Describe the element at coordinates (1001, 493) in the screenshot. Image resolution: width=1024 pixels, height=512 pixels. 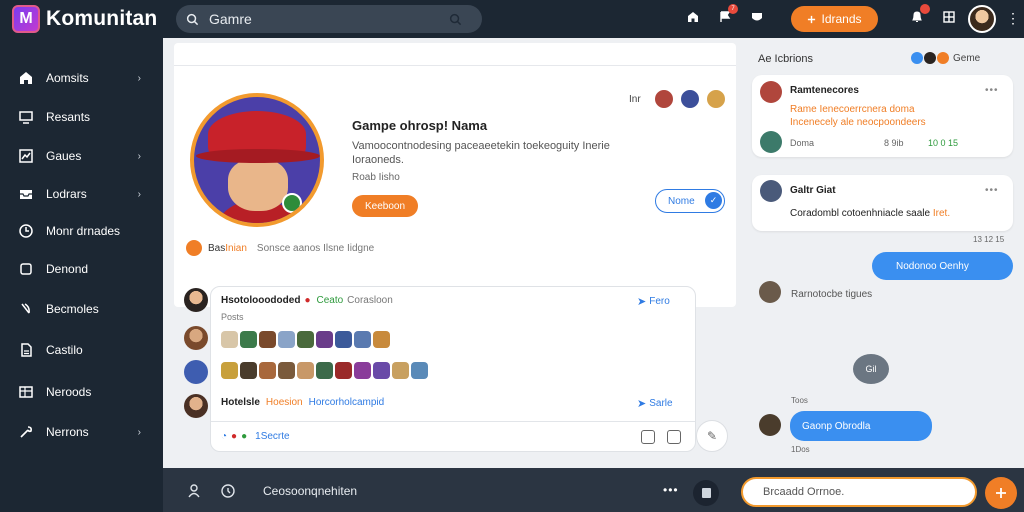
I see `send-button` at that location.